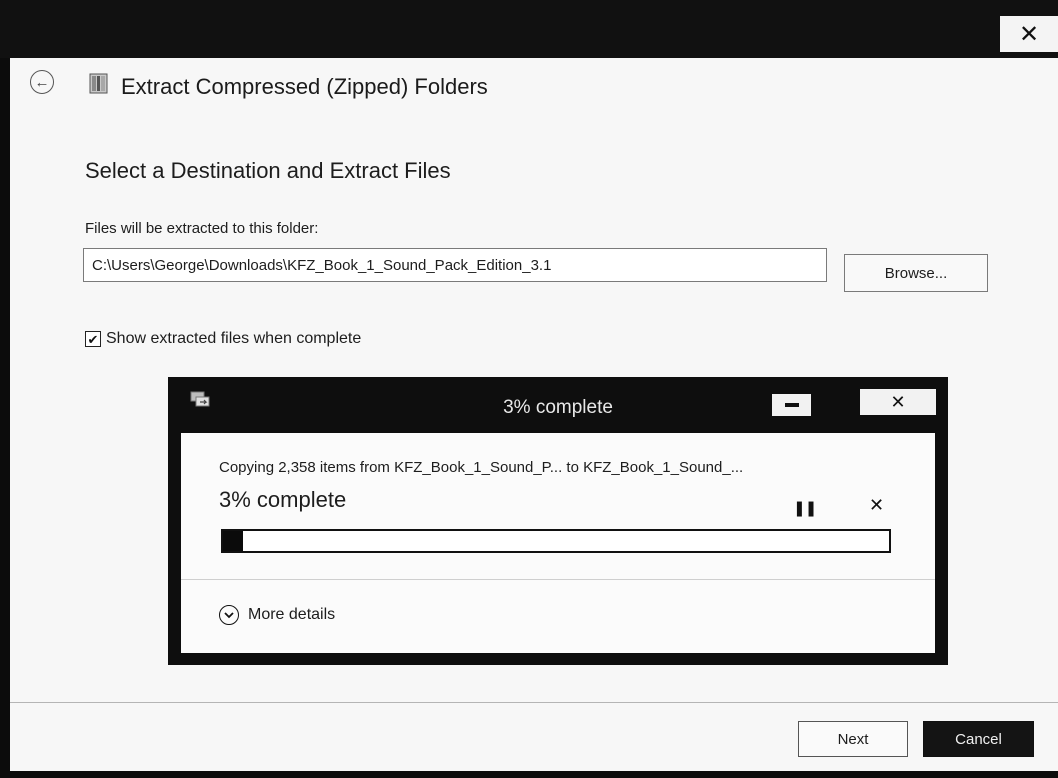  What do you see at coordinates (283, 499) in the screenshot?
I see `copy-percent-text: 3% complete` at bounding box center [283, 499].